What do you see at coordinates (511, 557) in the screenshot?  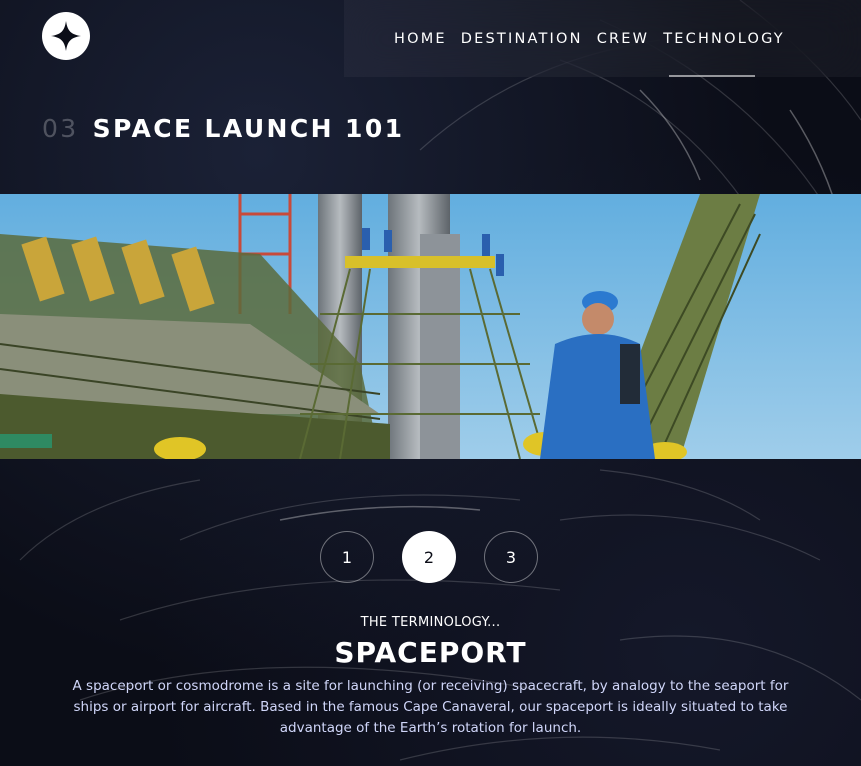 I see `page-button-3: 3` at bounding box center [511, 557].